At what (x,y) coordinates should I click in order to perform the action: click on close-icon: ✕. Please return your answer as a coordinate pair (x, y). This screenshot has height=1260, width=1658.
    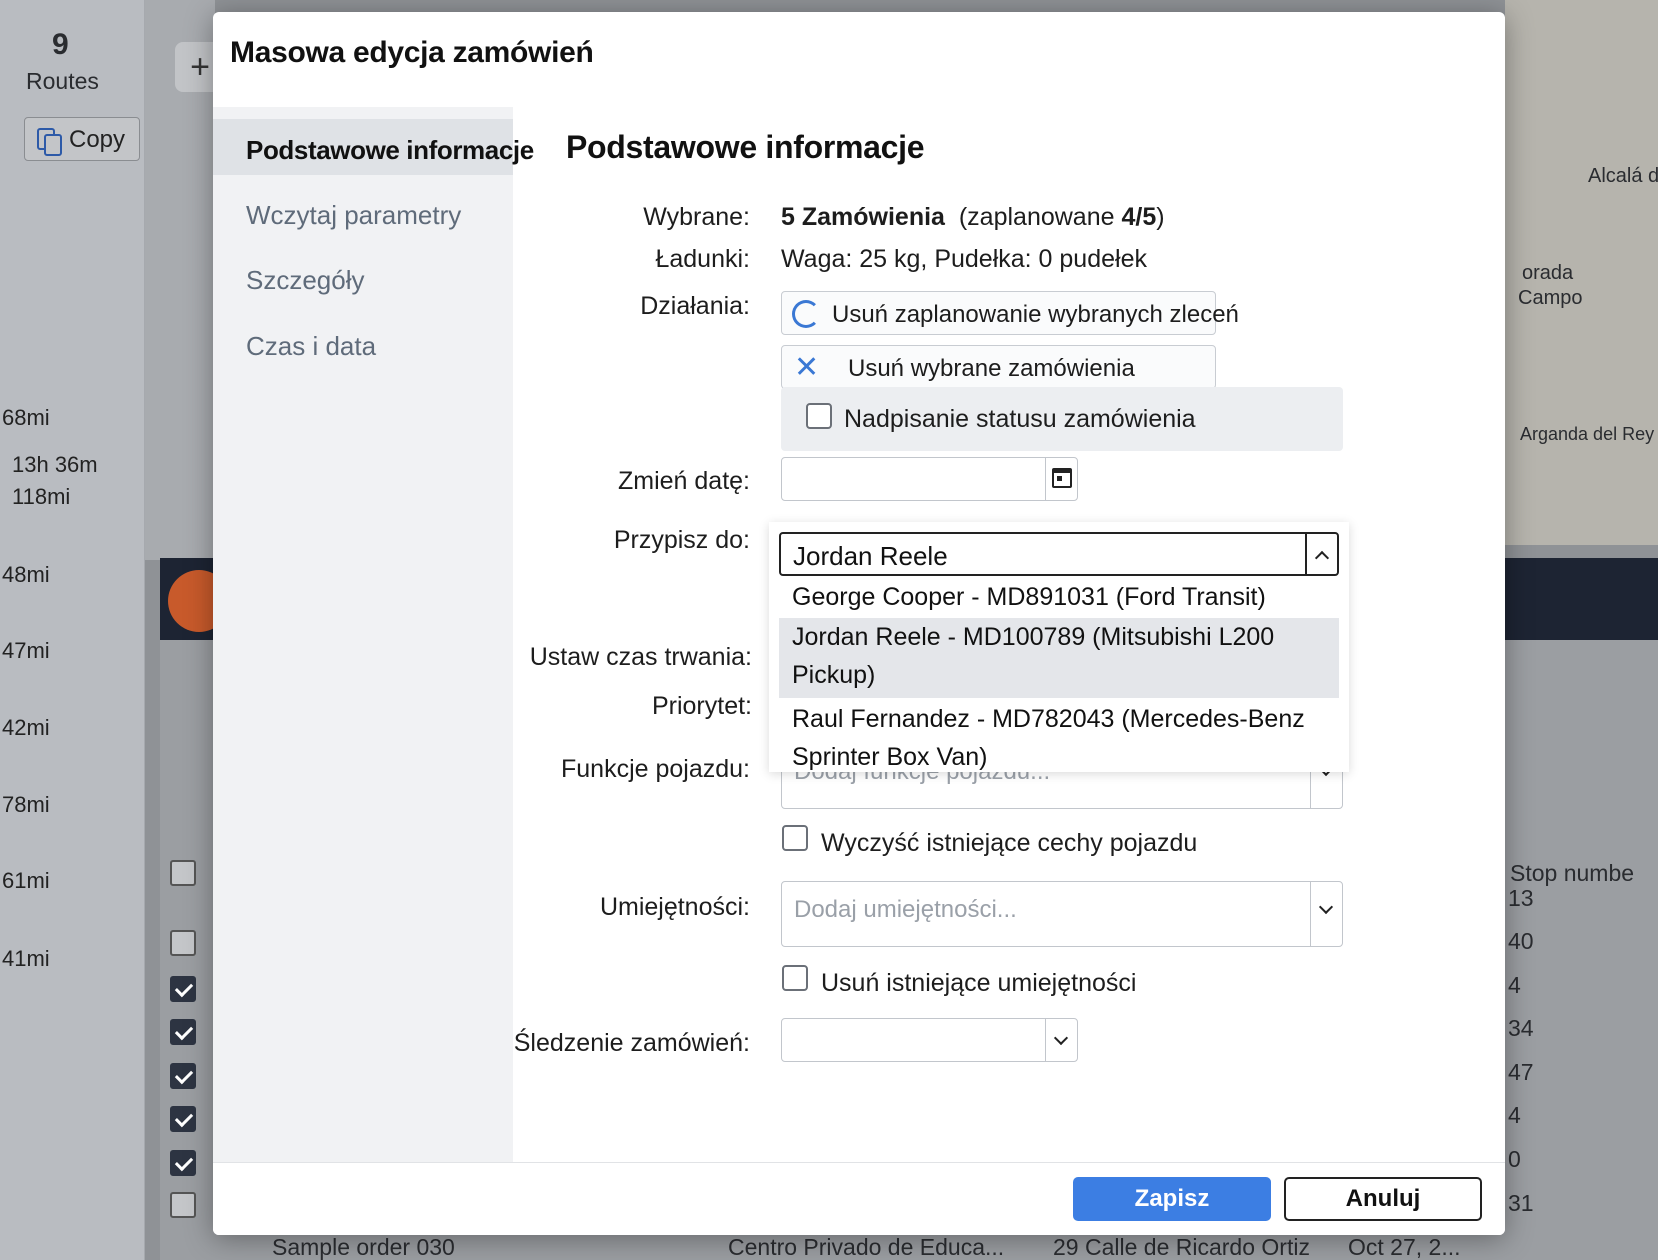
    Looking at the image, I should click on (807, 367).